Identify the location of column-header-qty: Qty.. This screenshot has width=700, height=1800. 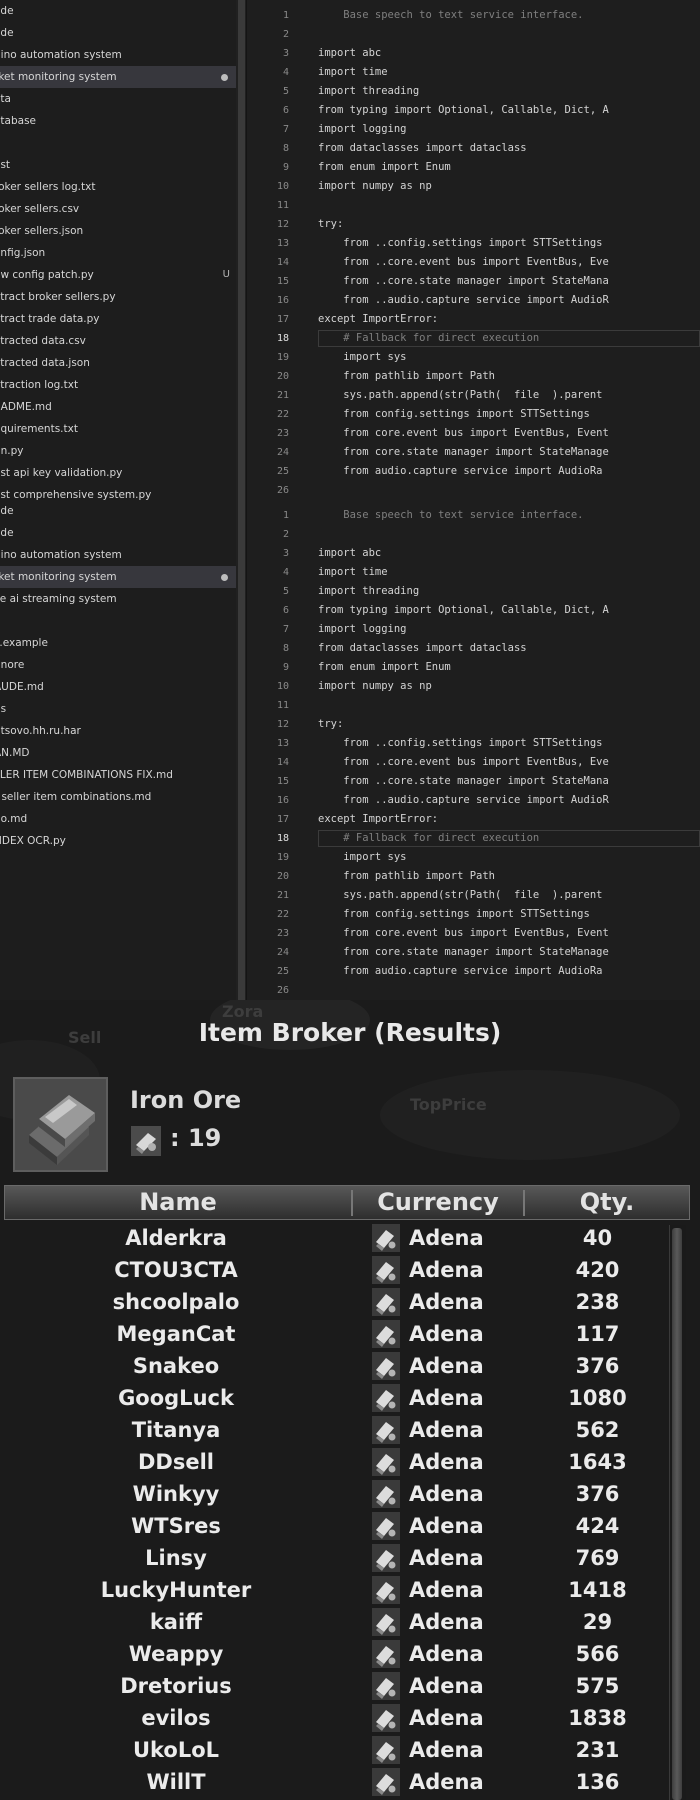
(607, 1202).